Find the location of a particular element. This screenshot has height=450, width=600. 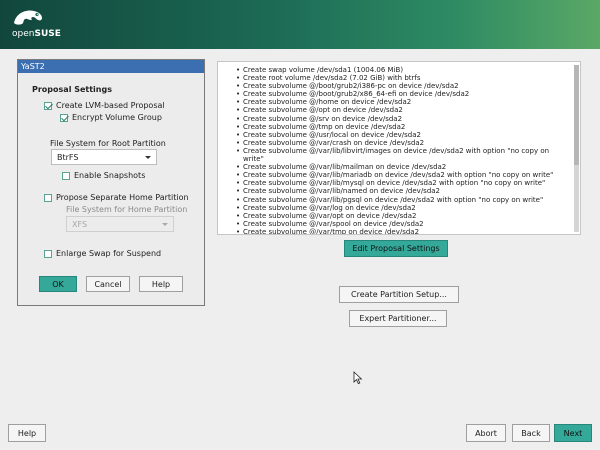

section-title: Proposal Settings is located at coordinates (72, 89).